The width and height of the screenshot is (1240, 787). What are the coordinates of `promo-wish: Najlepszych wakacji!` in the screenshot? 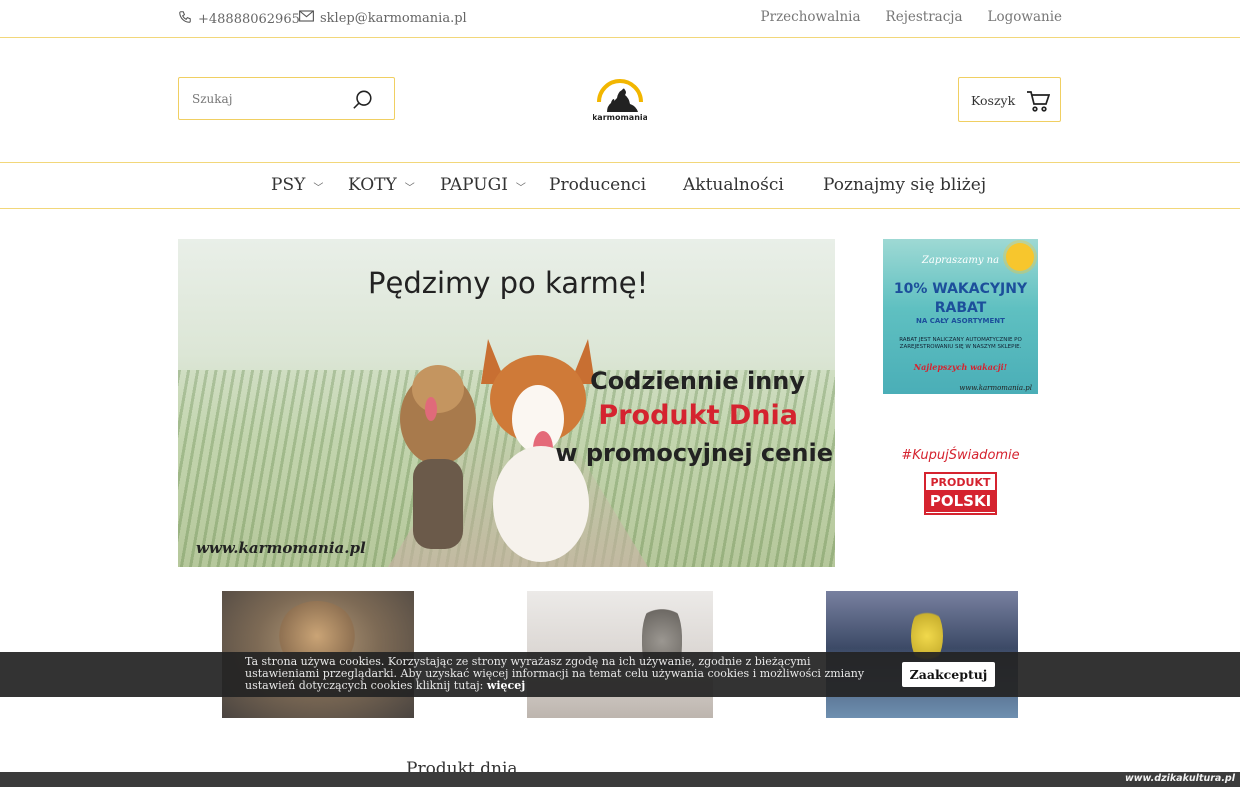 It's located at (960, 367).